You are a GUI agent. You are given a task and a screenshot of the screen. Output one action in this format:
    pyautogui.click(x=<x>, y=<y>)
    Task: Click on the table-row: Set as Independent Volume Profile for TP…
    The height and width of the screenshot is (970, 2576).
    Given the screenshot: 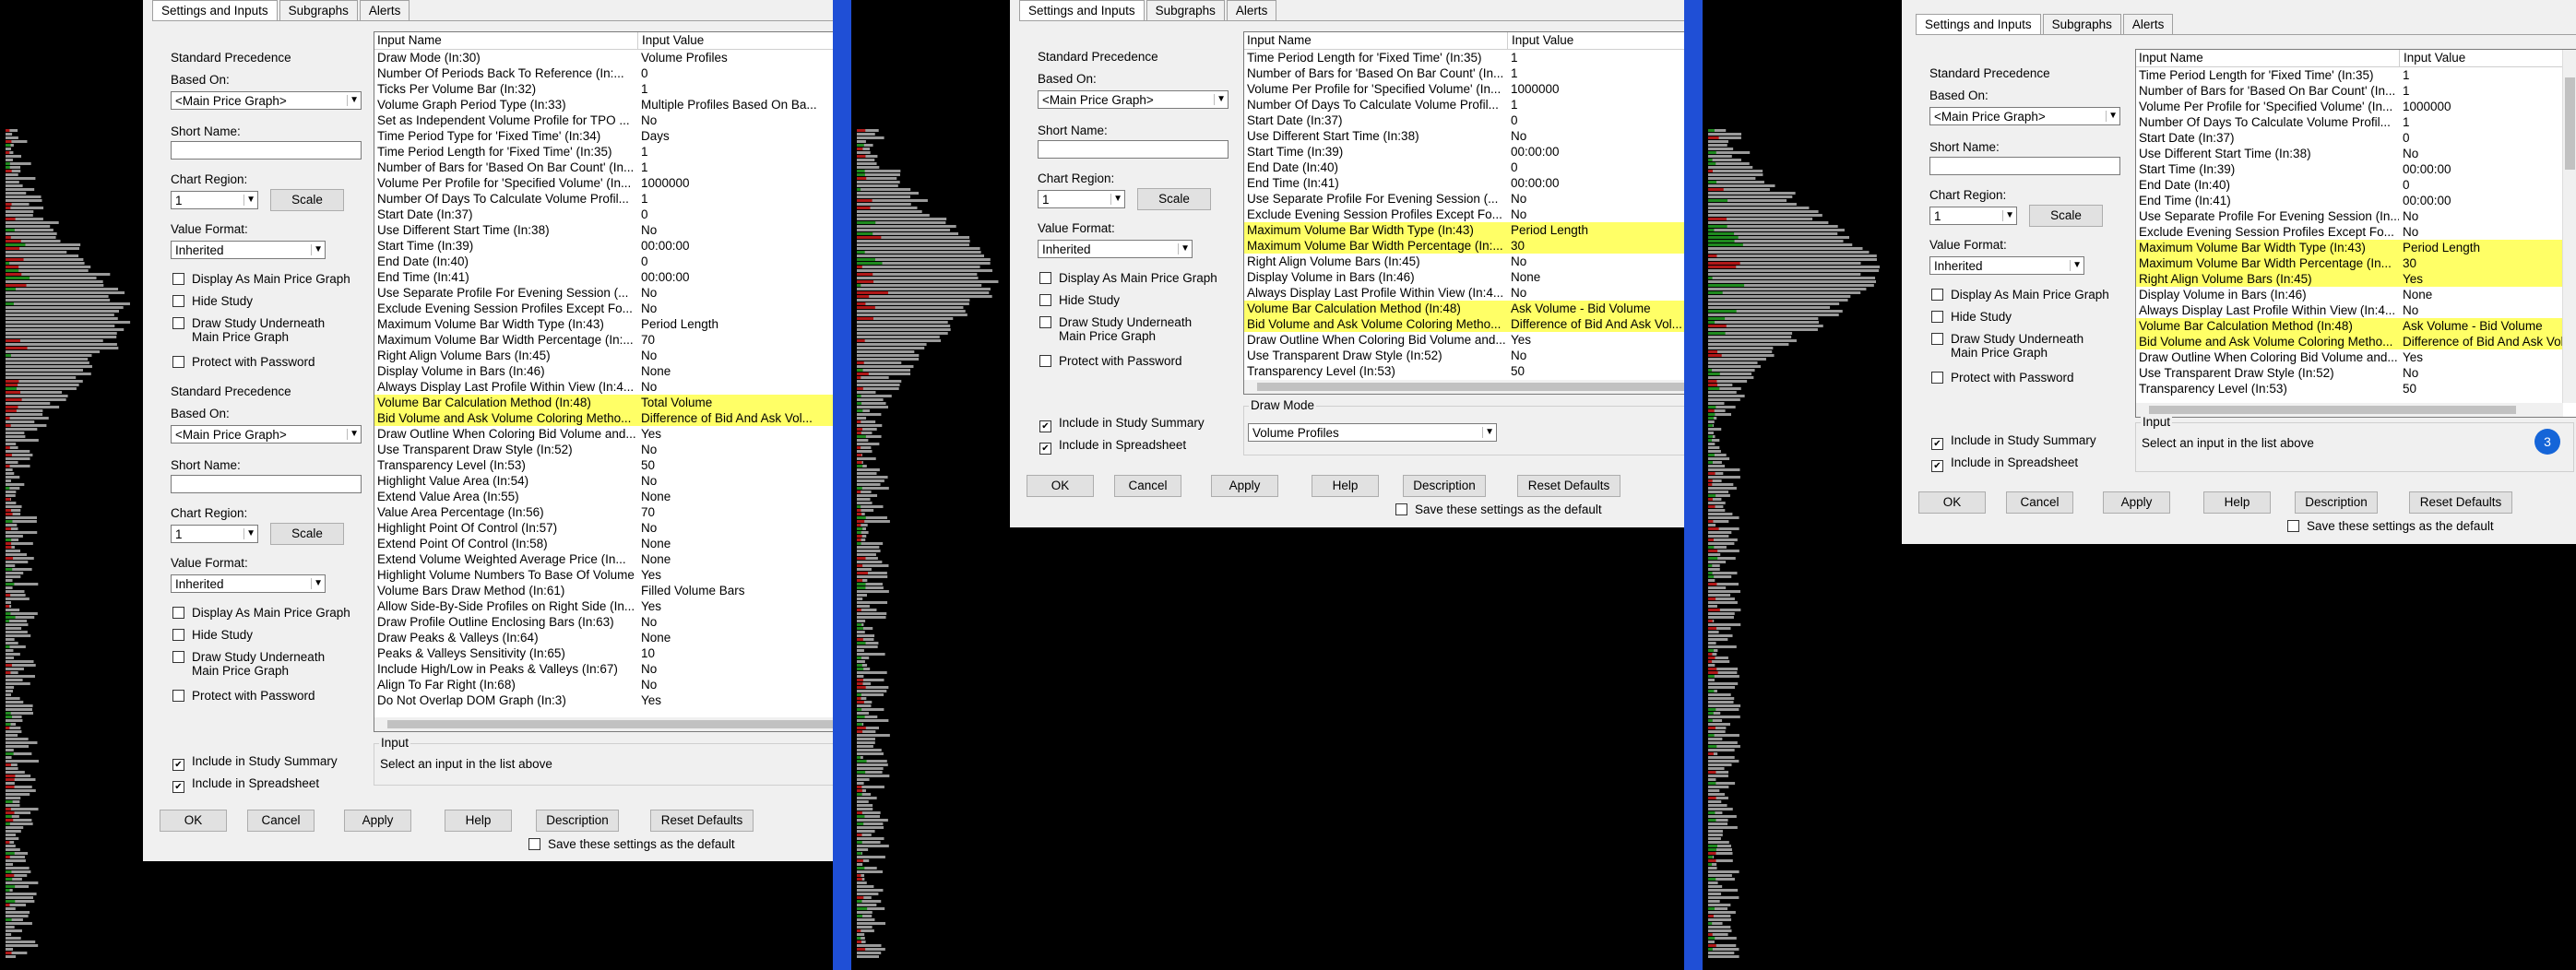 What is the action you would take?
    pyautogui.click(x=603, y=120)
    